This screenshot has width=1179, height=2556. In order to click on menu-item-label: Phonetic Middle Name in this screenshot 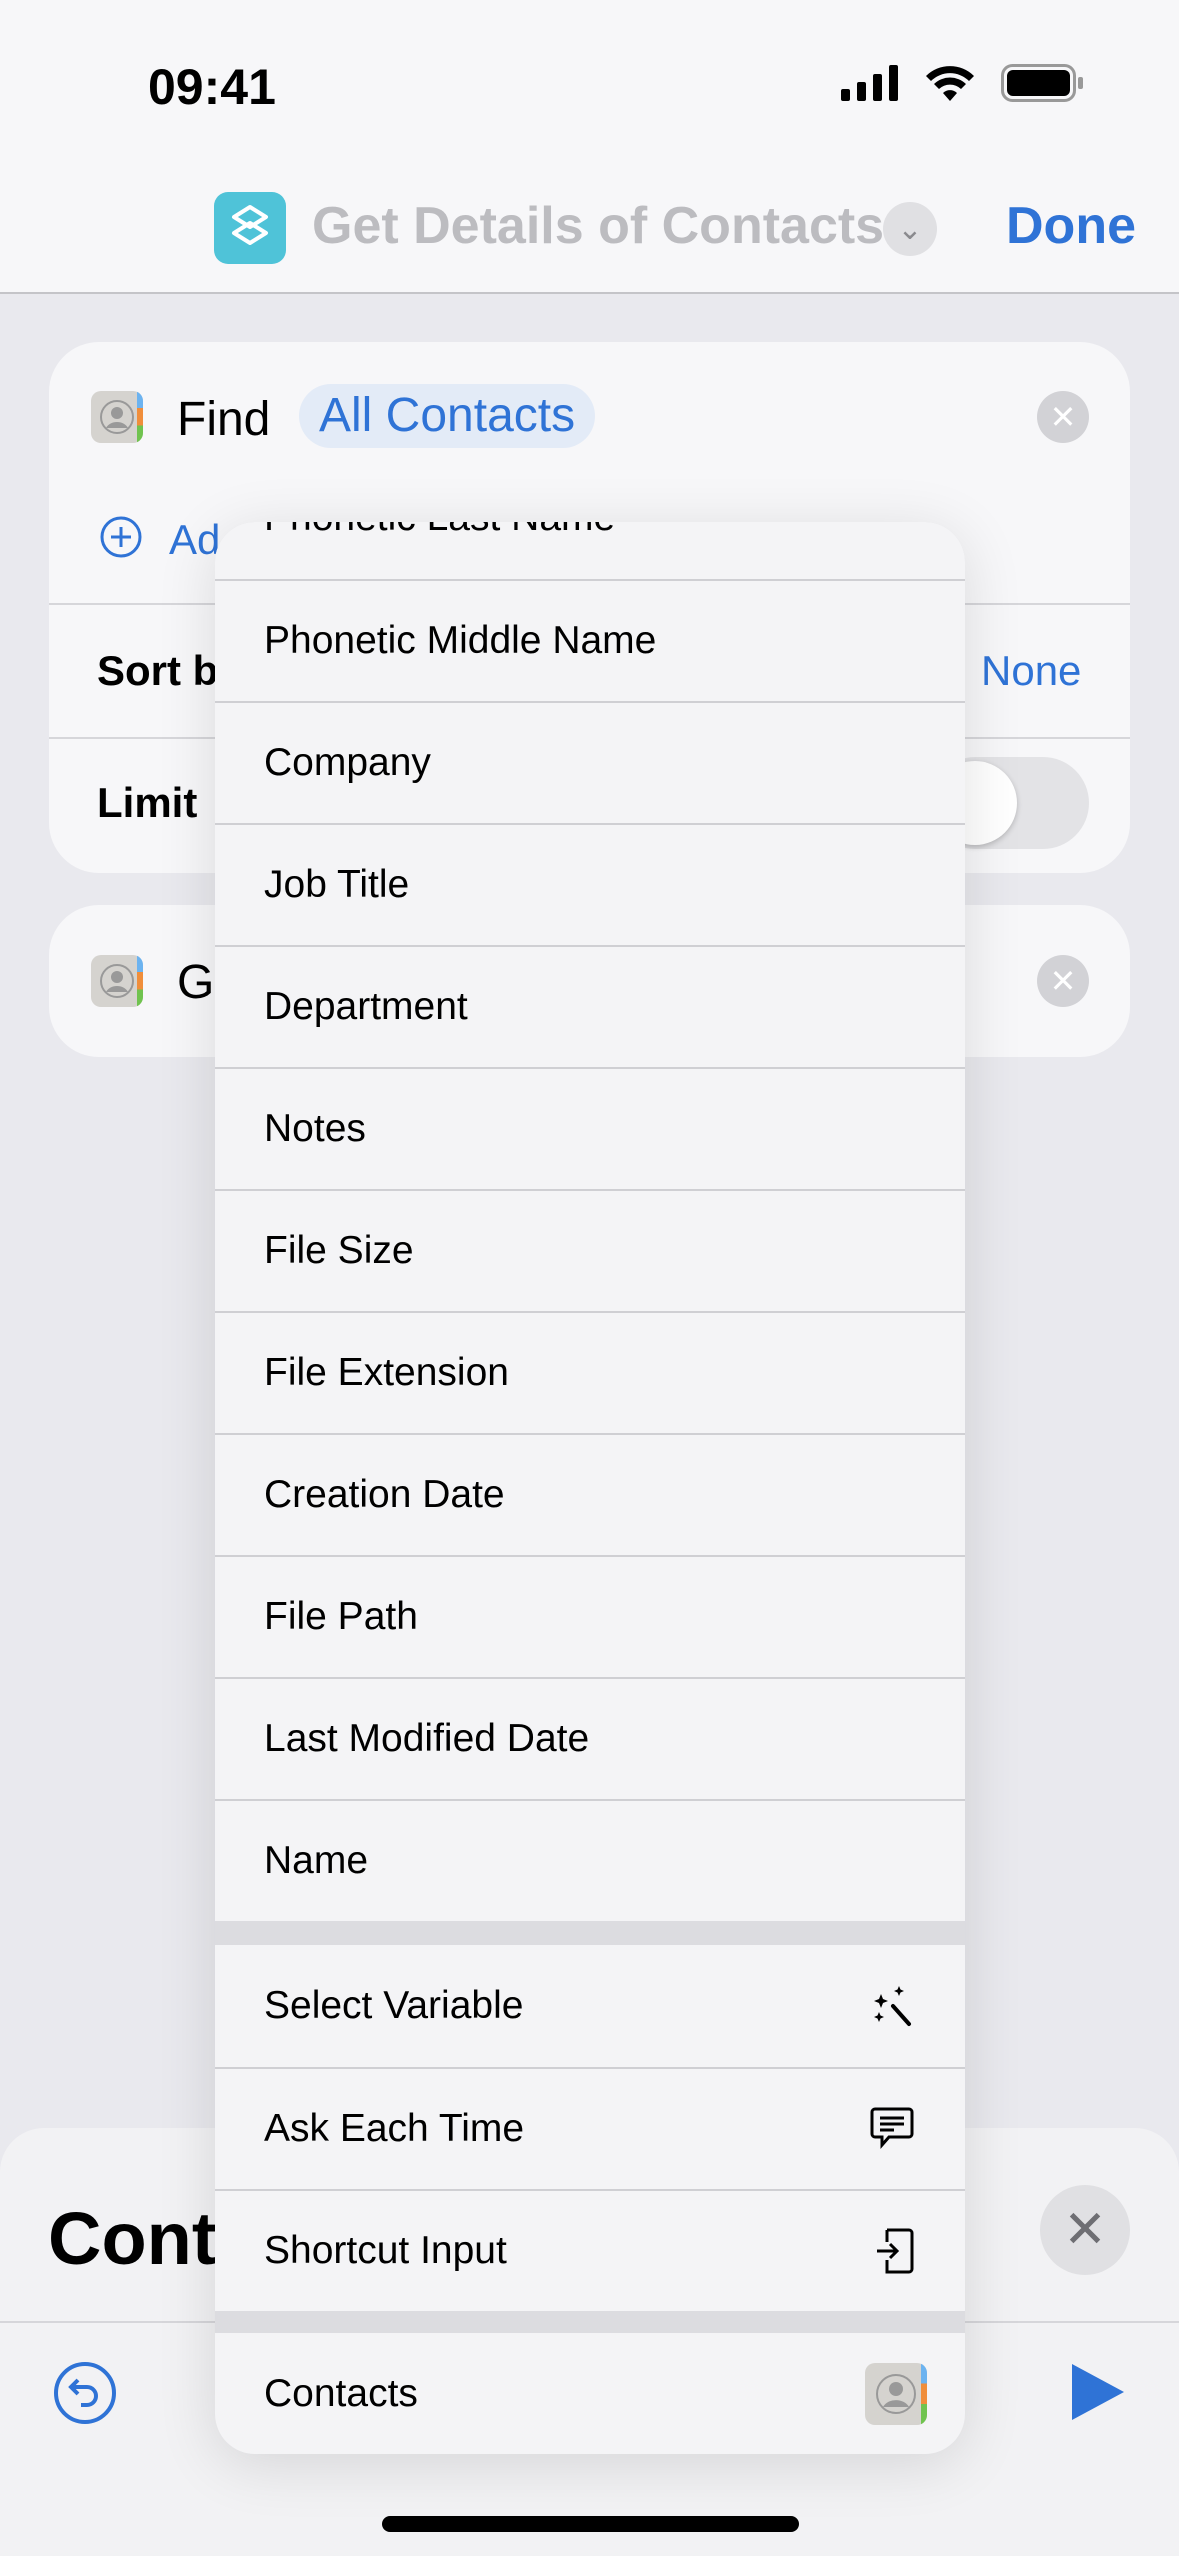, I will do `click(460, 640)`.